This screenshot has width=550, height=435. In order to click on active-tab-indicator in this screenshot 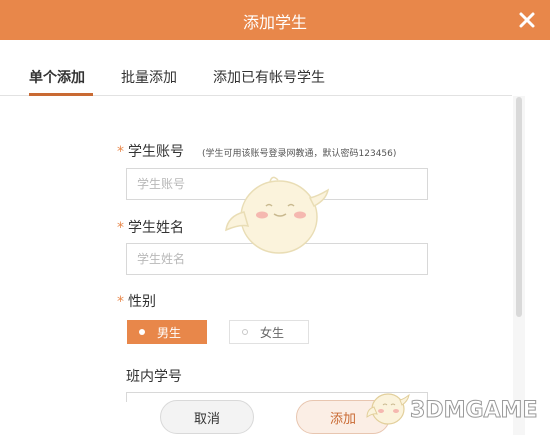, I will do `click(61, 94)`.